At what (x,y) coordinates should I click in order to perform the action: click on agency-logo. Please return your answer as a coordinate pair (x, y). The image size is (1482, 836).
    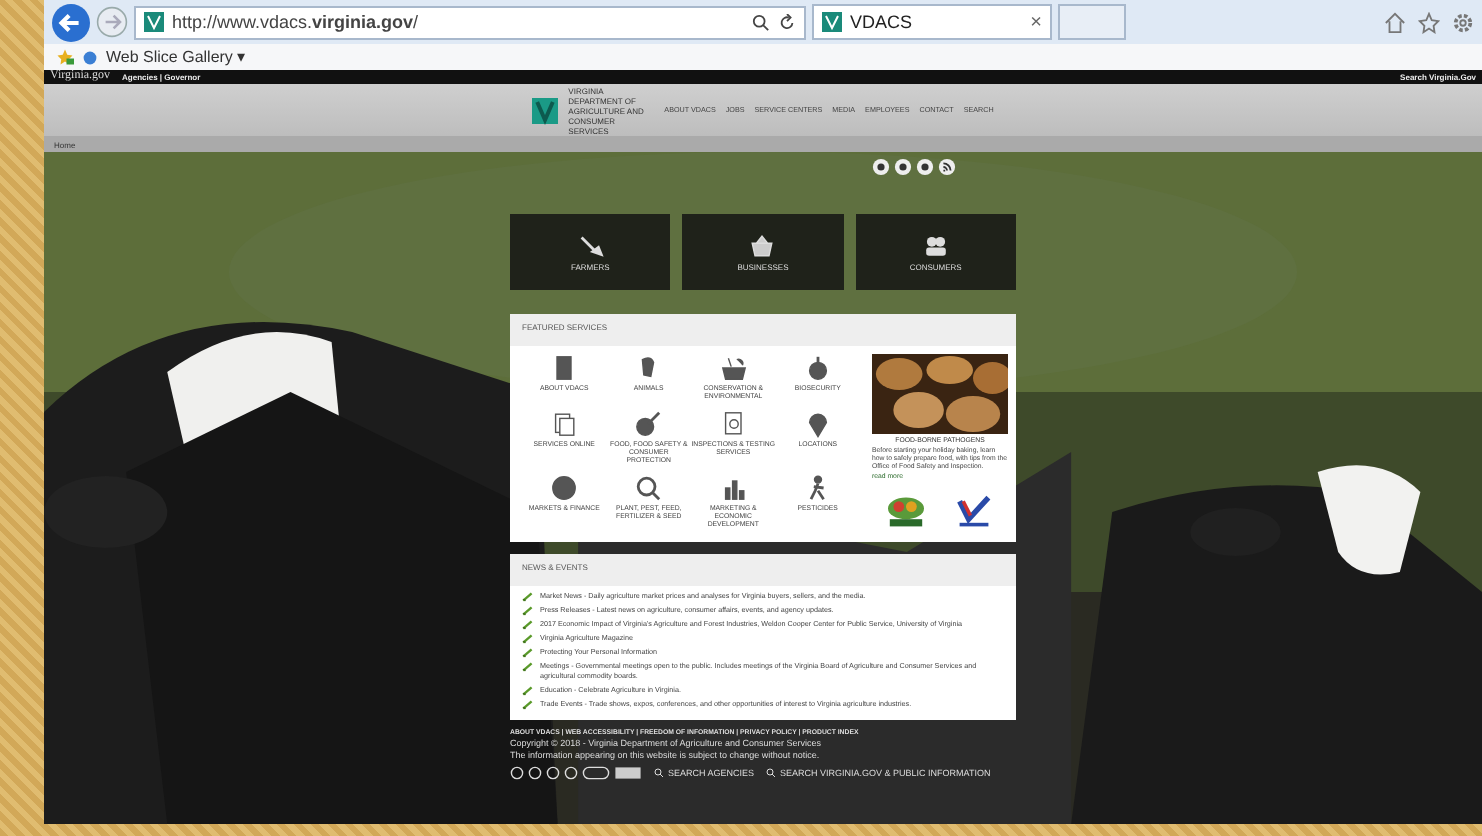
    Looking at the image, I should click on (545, 110).